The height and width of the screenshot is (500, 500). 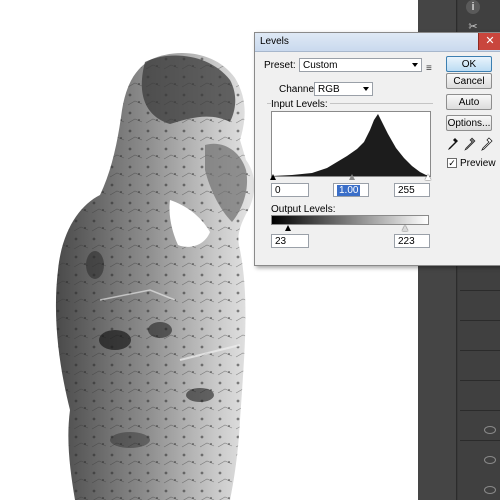 I want to click on preset-options-menu-icon: ≡, so click(x=429, y=68).